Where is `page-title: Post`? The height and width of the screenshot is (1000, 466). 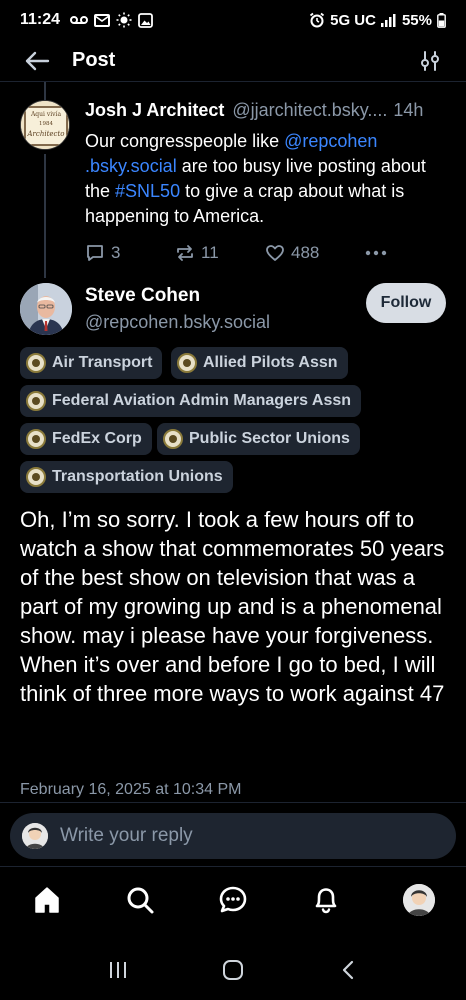
page-title: Post is located at coordinates (94, 60).